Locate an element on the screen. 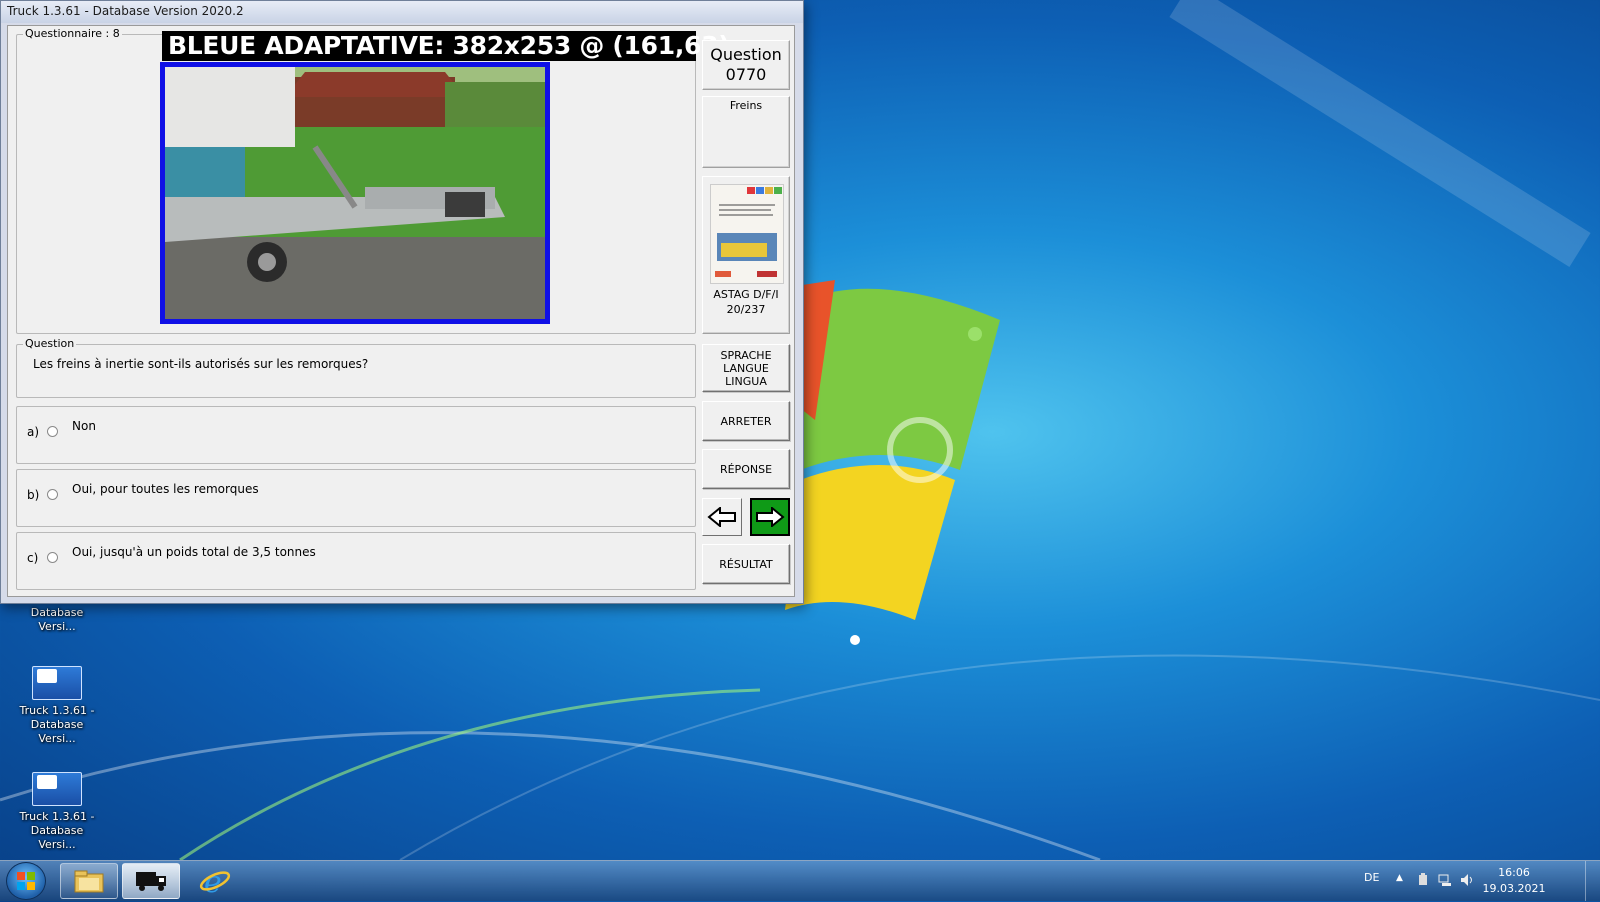 Image resolution: width=1600 pixels, height=902 pixels. result-button: RÉSULTAT is located at coordinates (746, 564).